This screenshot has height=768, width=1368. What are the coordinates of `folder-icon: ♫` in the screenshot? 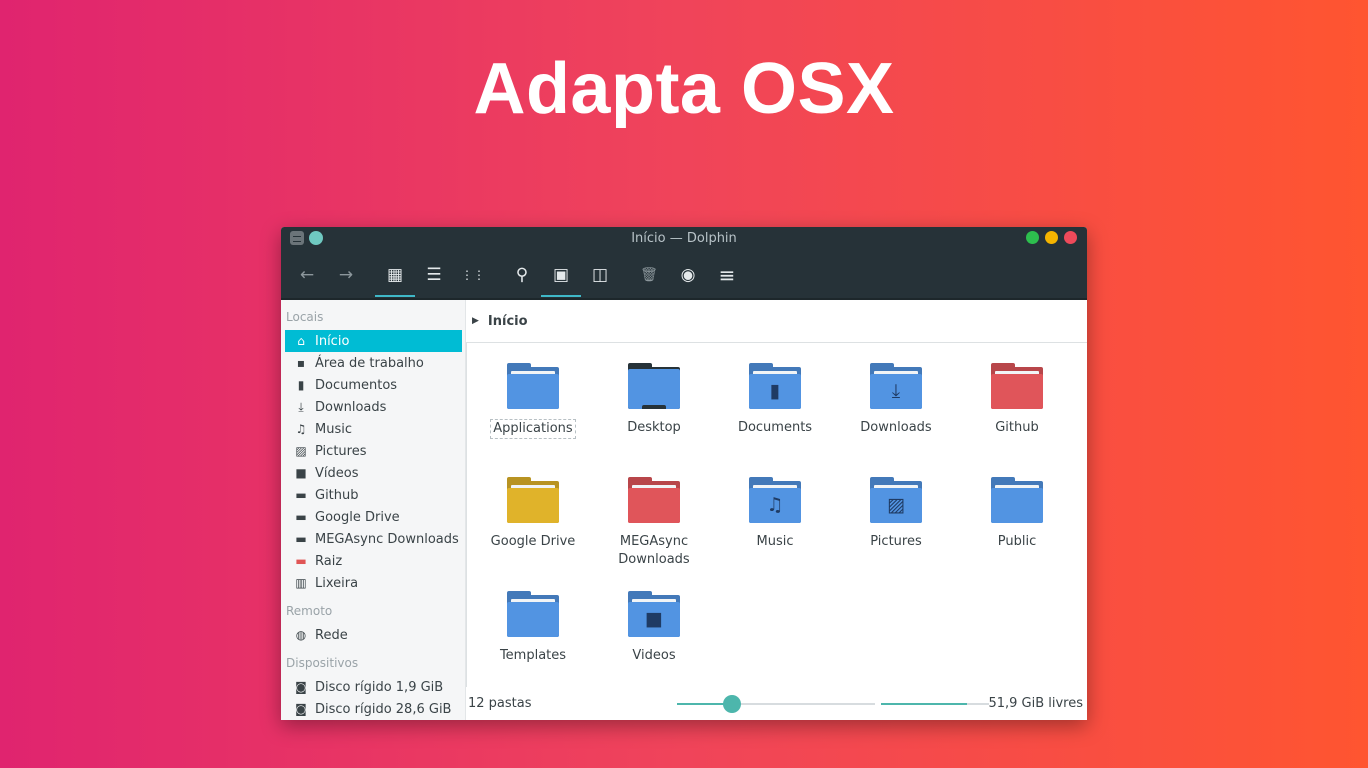 It's located at (775, 500).